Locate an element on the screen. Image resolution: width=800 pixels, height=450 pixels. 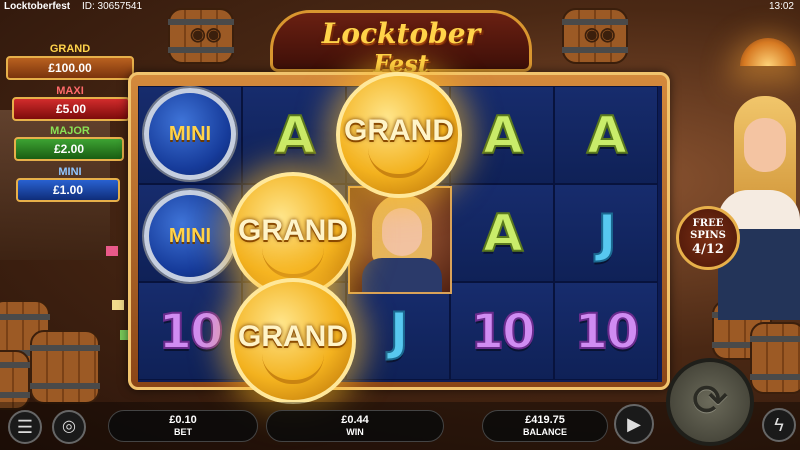
jackpot-grand-value: £100.00 is located at coordinates (70, 68).